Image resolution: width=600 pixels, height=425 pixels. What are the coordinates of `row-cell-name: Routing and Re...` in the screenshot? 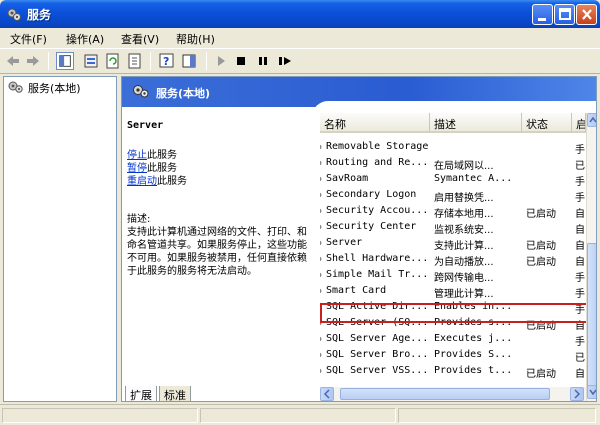 It's located at (377, 162).